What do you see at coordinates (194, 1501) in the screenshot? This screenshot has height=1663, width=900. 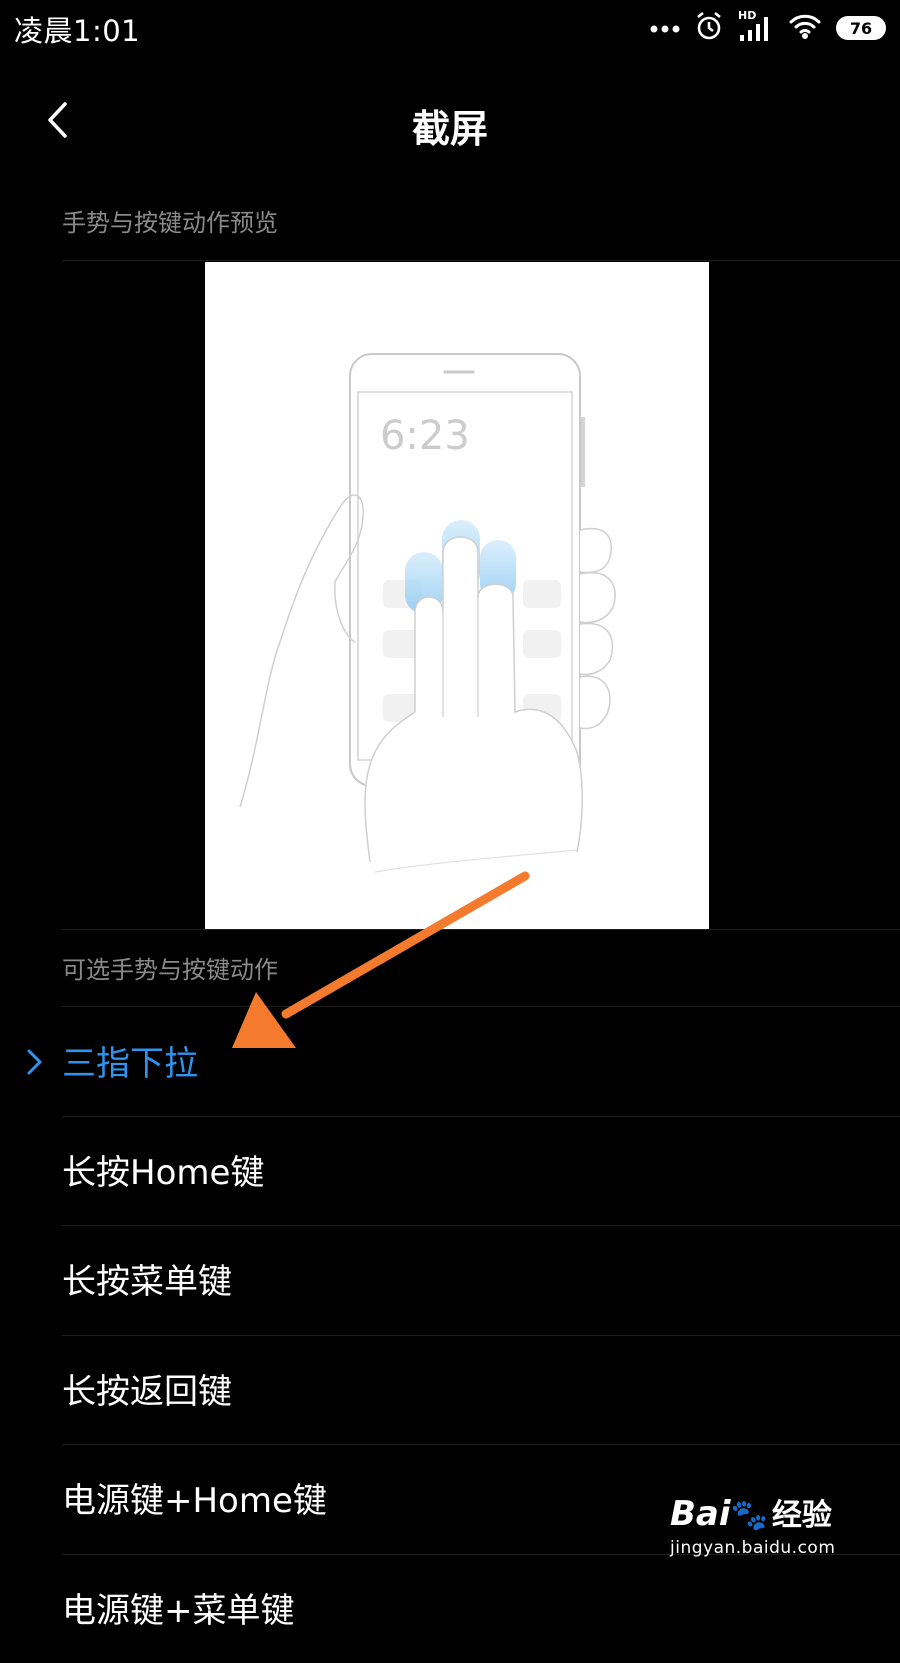 I see `option-label: 电源键+Home键` at bounding box center [194, 1501].